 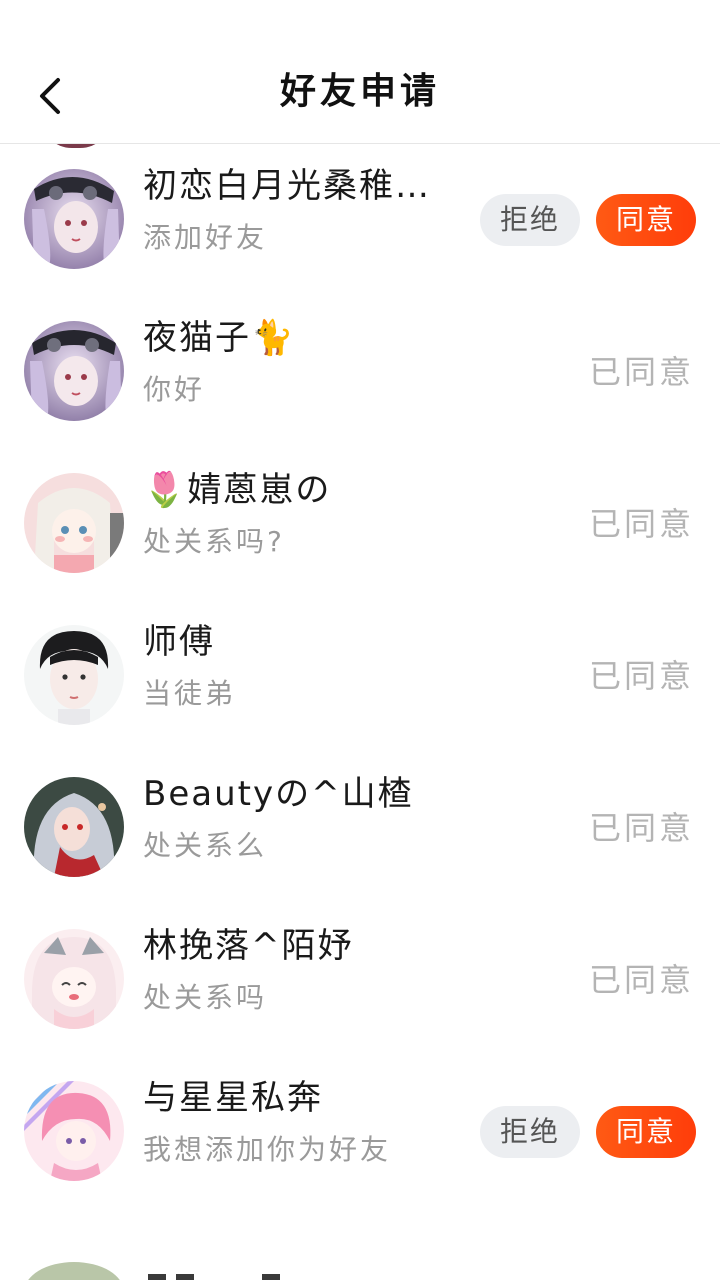 I want to click on request-message: 处关系吗?, so click(x=214, y=541).